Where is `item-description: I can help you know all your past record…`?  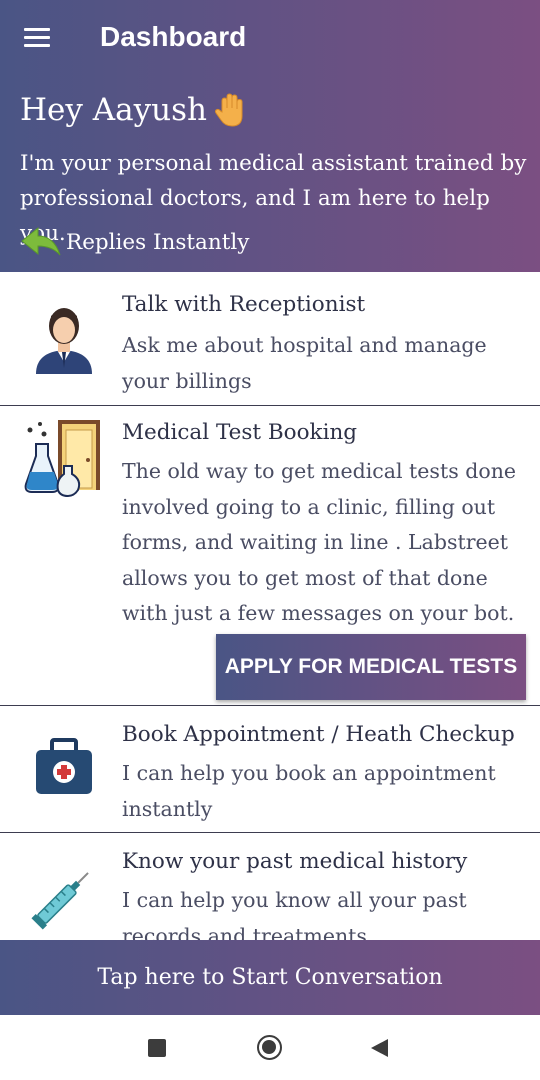
item-description: I can help you know all your past record… is located at coordinates (294, 914).